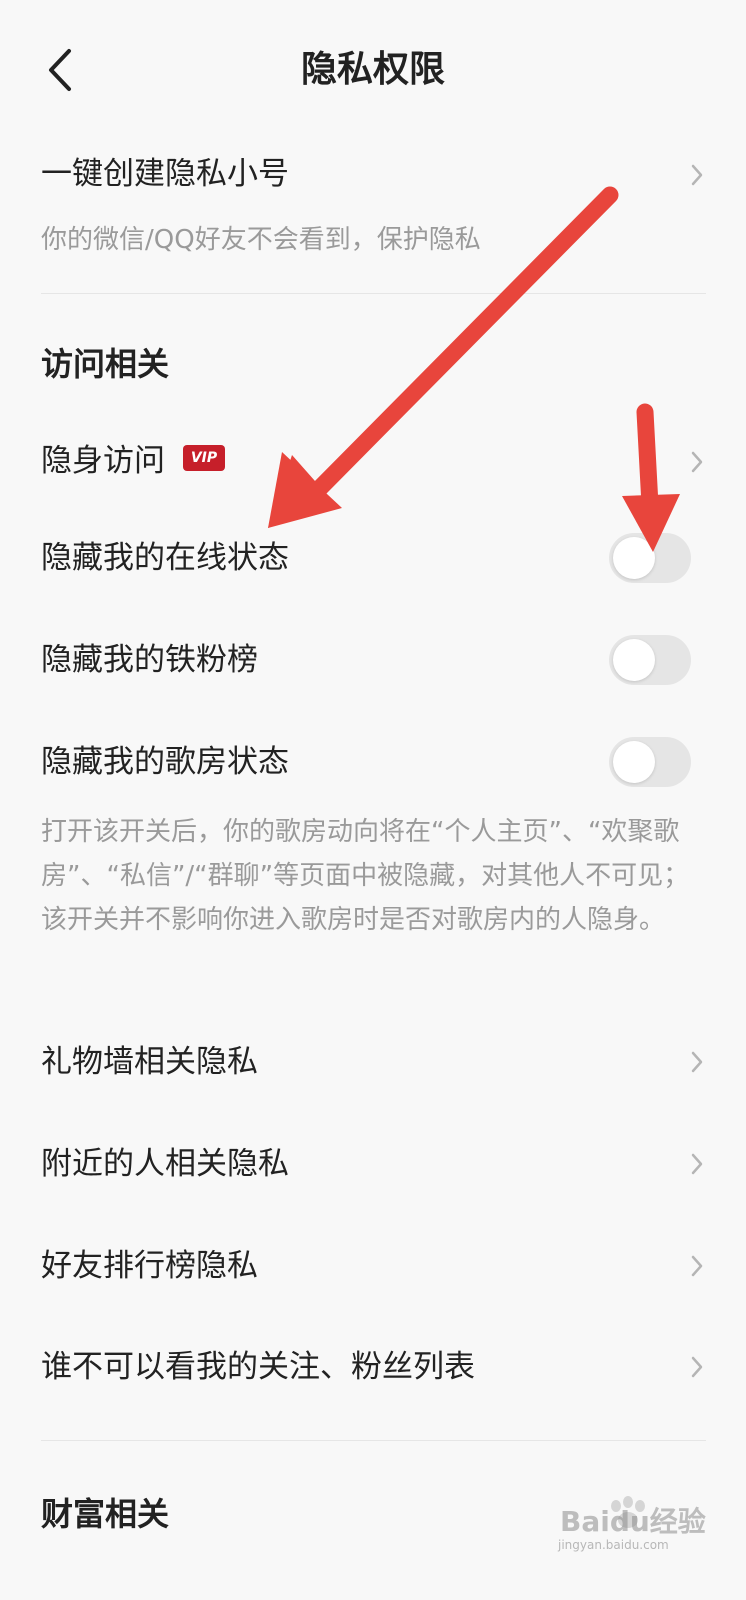 This screenshot has height=1600, width=746. Describe the element at coordinates (149, 1266) in the screenshot. I see `menu-item-label: 好友排行榜隐私` at that location.